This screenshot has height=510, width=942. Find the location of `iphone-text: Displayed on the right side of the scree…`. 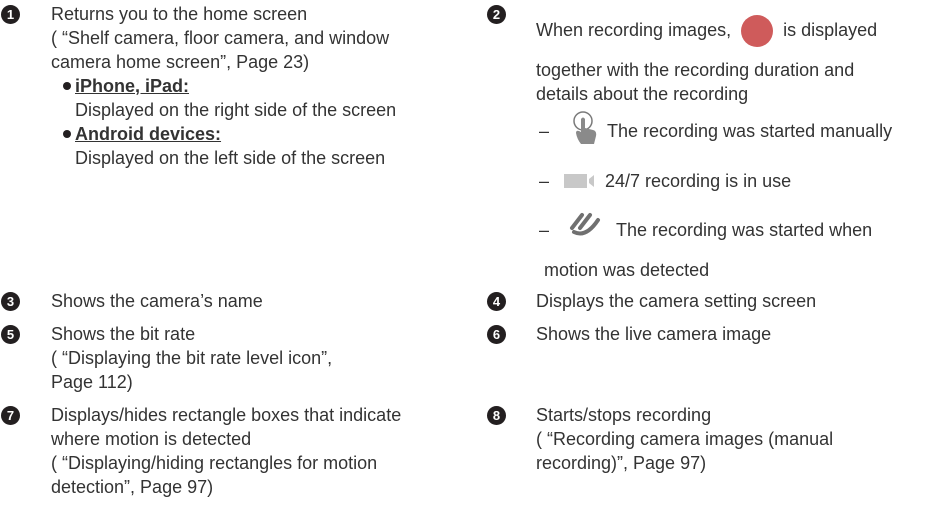

iphone-text: Displayed on the right side of the scree… is located at coordinates (236, 110).